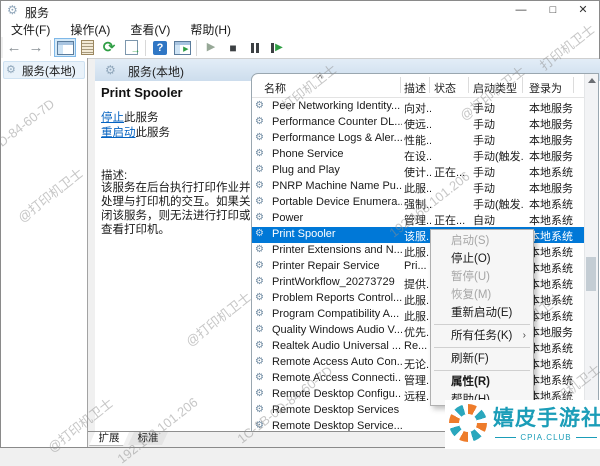  I want to click on help-icon: ?, so click(160, 47).